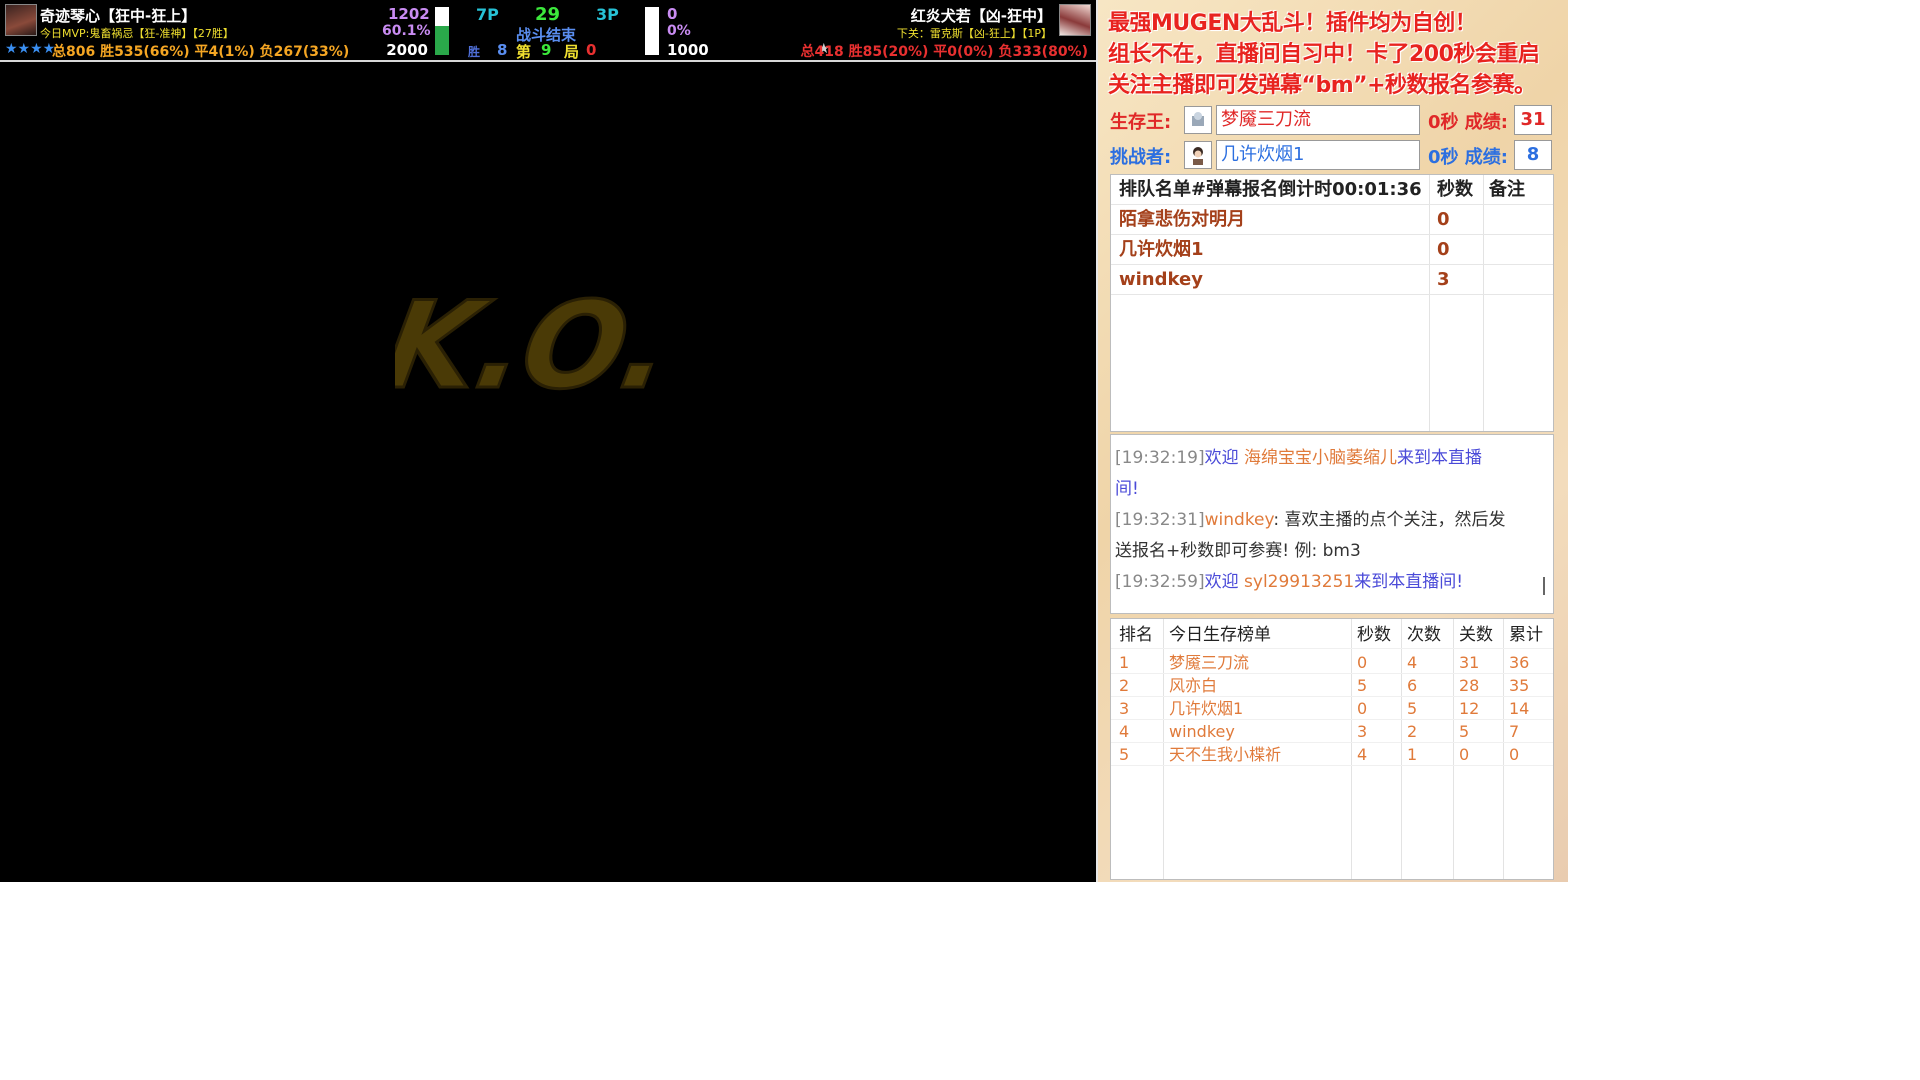 The width and height of the screenshot is (1920, 1080). Describe the element at coordinates (1209, 662) in the screenshot. I see `rank-player-name: 梦魇三刀流` at that location.